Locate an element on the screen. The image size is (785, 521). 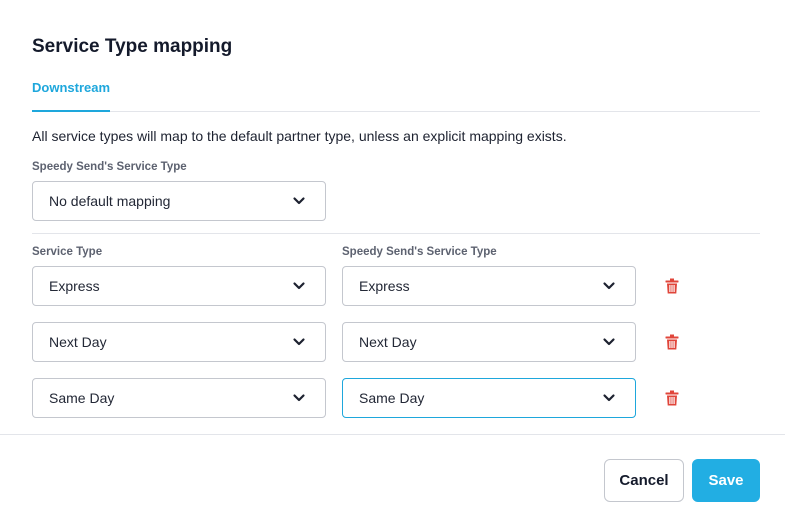
partner-type-select-express: Express is located at coordinates (489, 286).